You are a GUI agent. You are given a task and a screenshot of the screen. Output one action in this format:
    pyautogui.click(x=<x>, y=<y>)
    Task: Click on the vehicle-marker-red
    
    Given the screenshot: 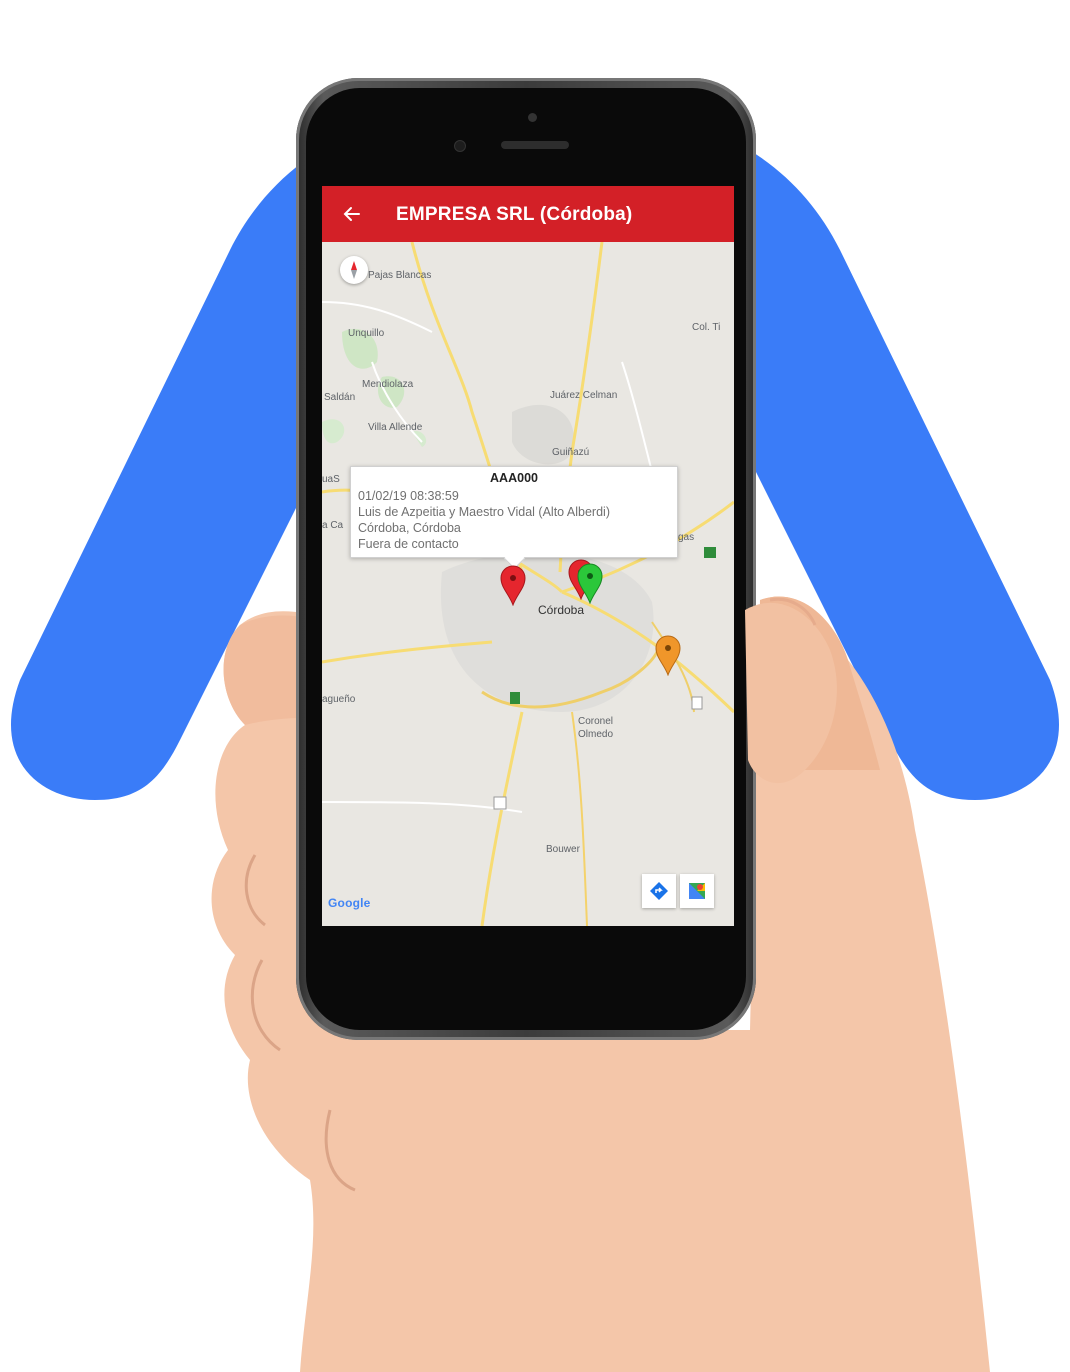 What is the action you would take?
    pyautogui.click(x=513, y=585)
    